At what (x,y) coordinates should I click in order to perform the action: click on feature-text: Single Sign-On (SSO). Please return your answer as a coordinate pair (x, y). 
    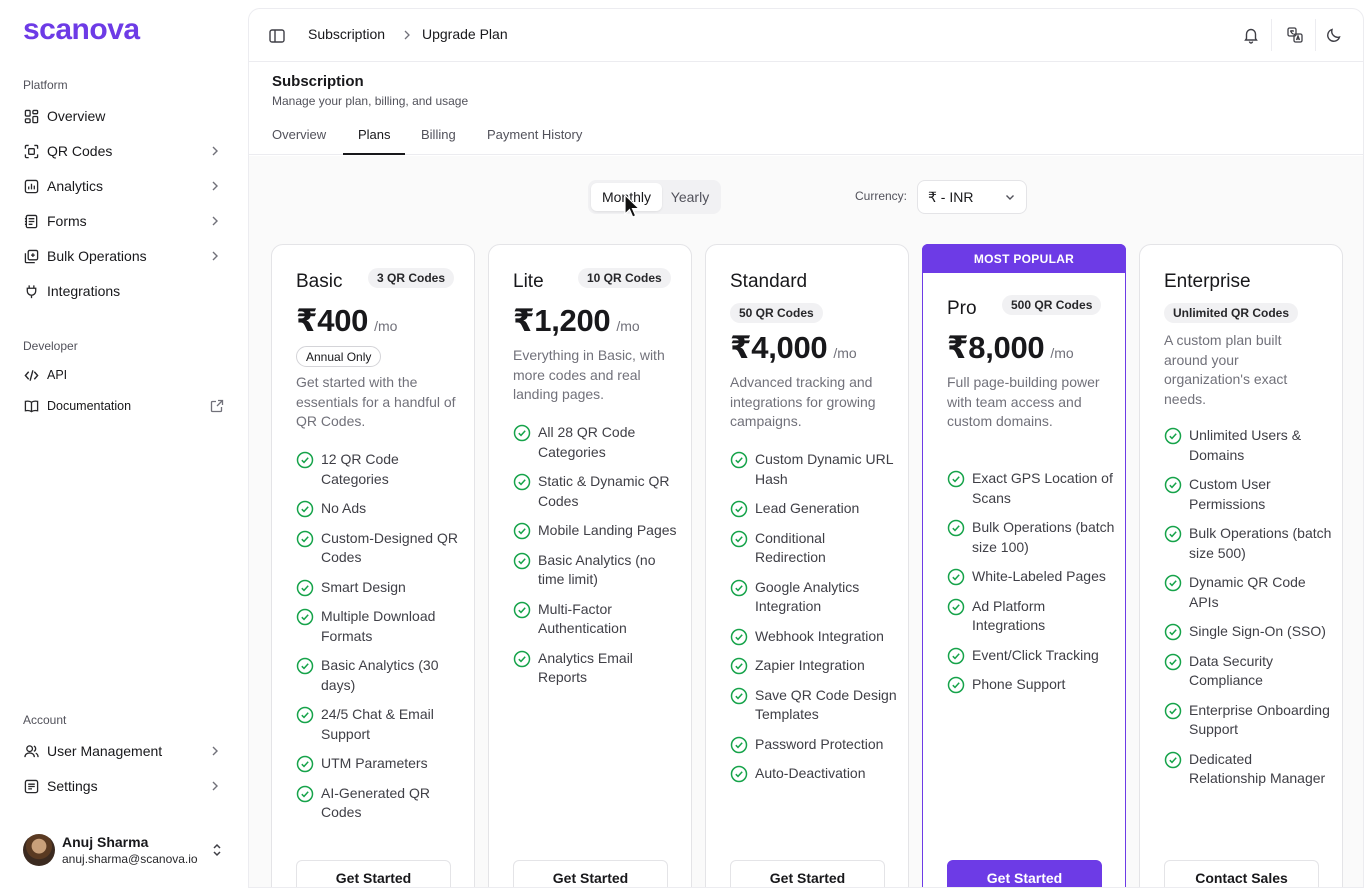
    Looking at the image, I should click on (1257, 631).